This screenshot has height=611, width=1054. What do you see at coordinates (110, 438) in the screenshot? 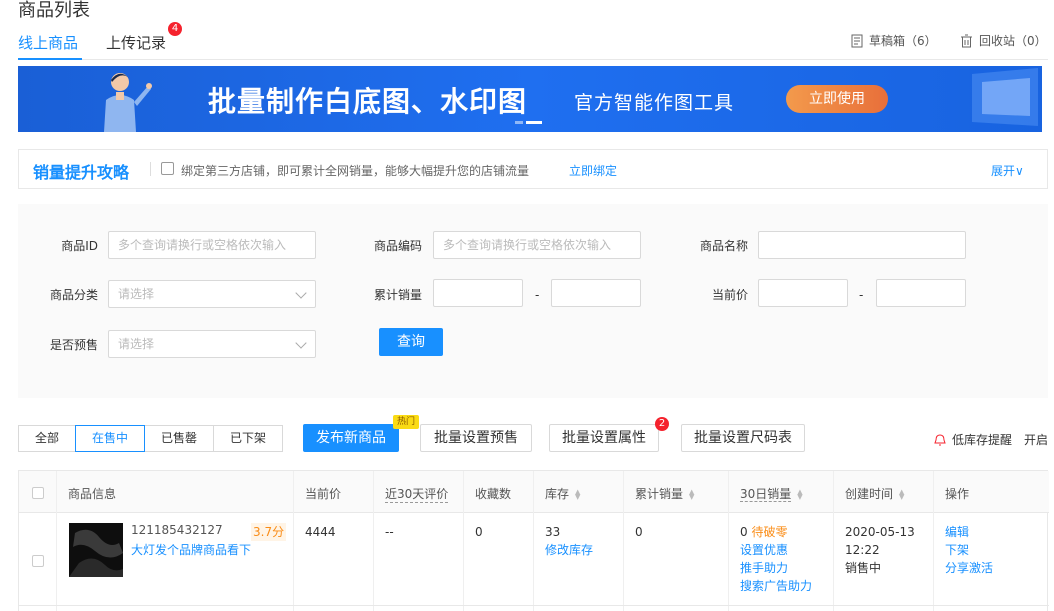
I see `status-tab-on-sale: 在售中` at bounding box center [110, 438].